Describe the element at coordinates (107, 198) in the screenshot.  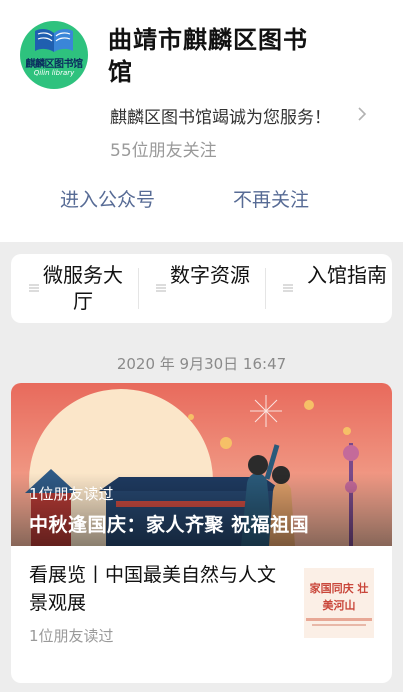
I see `enter-account-button: 进入公众号` at that location.